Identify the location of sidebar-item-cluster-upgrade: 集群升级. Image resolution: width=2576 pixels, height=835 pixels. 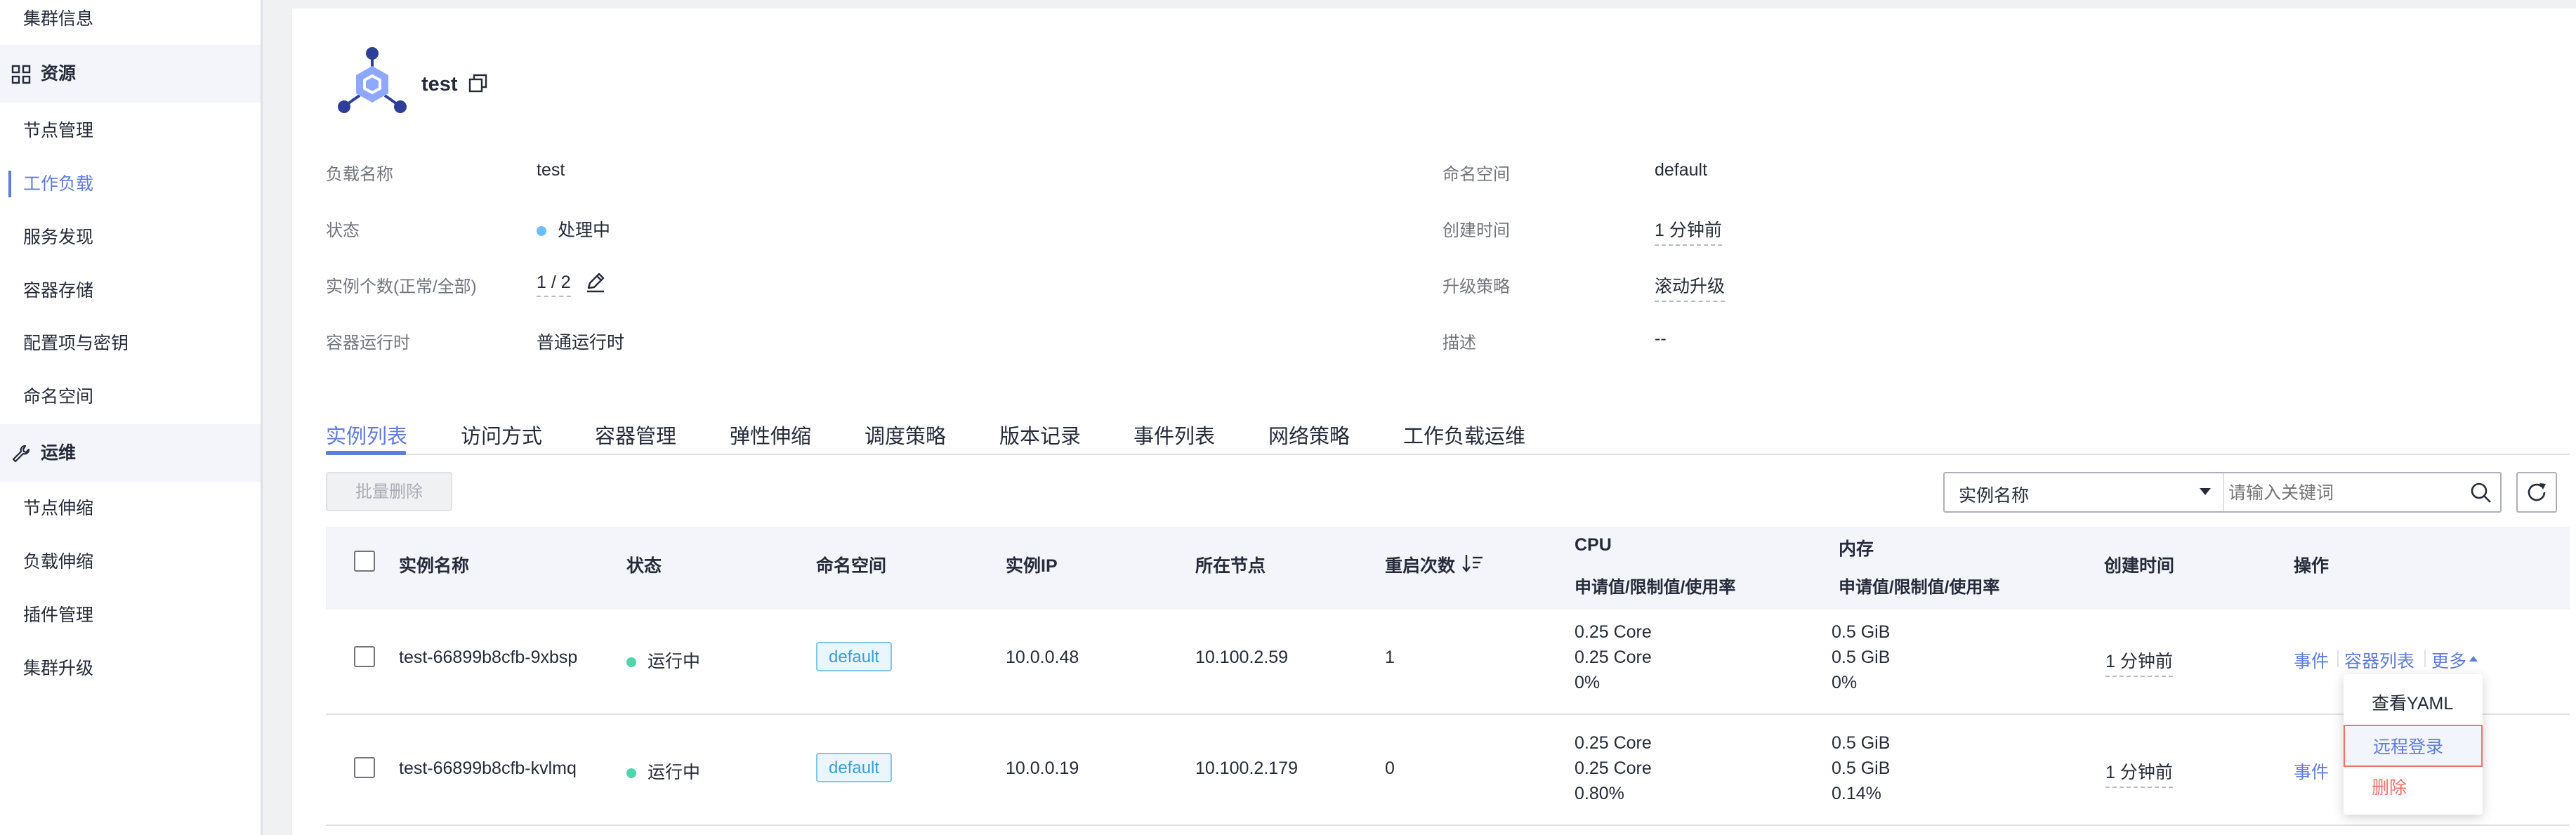
(130, 668).